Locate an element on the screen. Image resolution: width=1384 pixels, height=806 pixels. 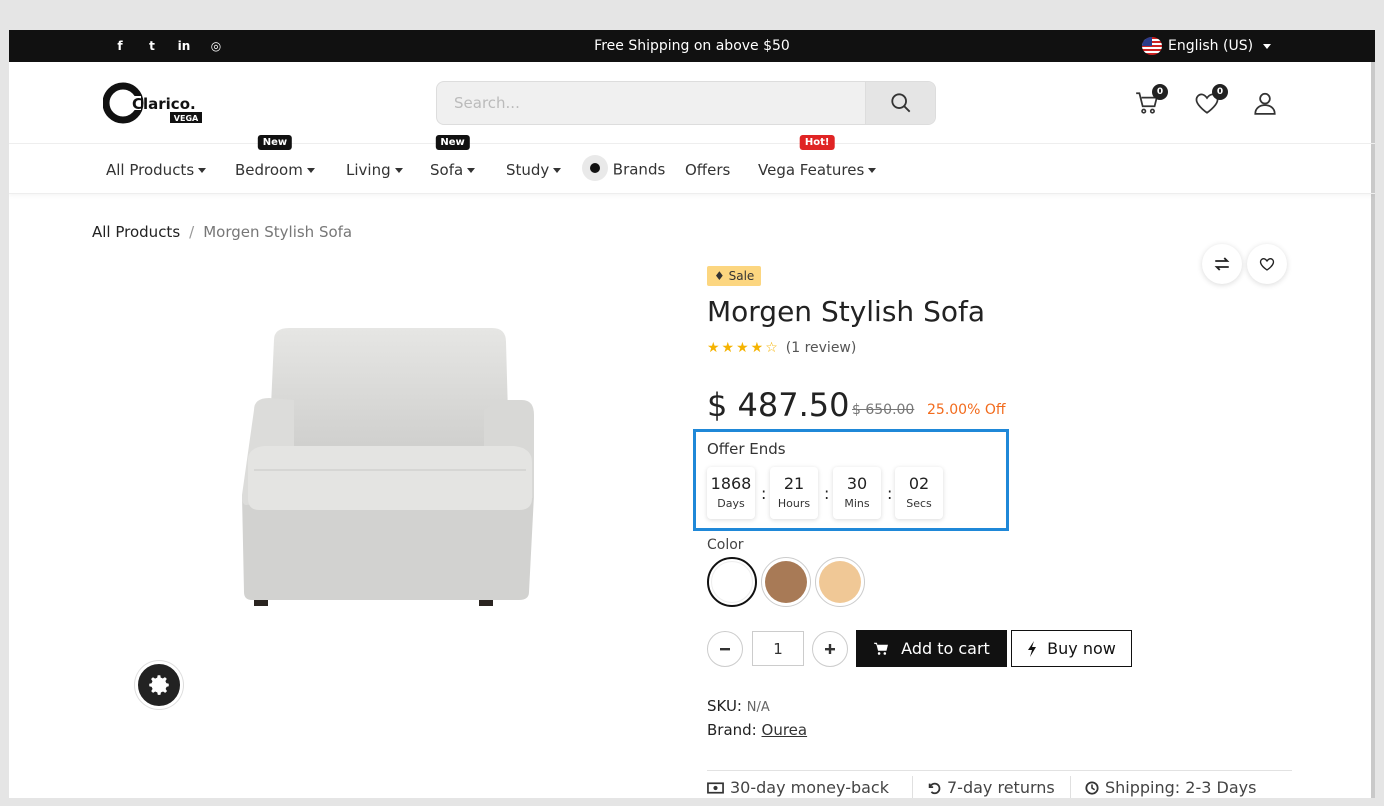
add-to-cart-label: Add to cart is located at coordinates (945, 648).